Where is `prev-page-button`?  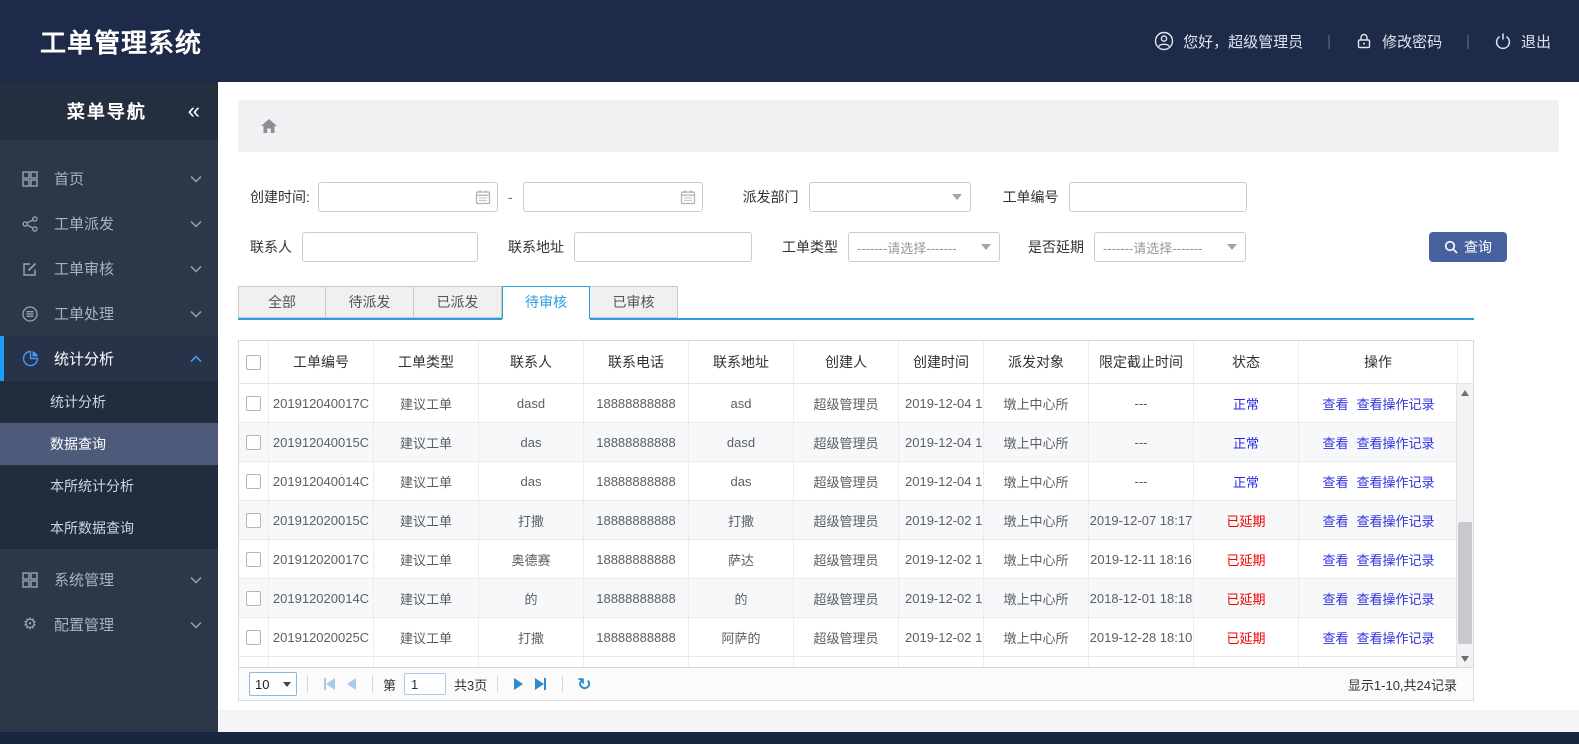
prev-page-button is located at coordinates (351, 684).